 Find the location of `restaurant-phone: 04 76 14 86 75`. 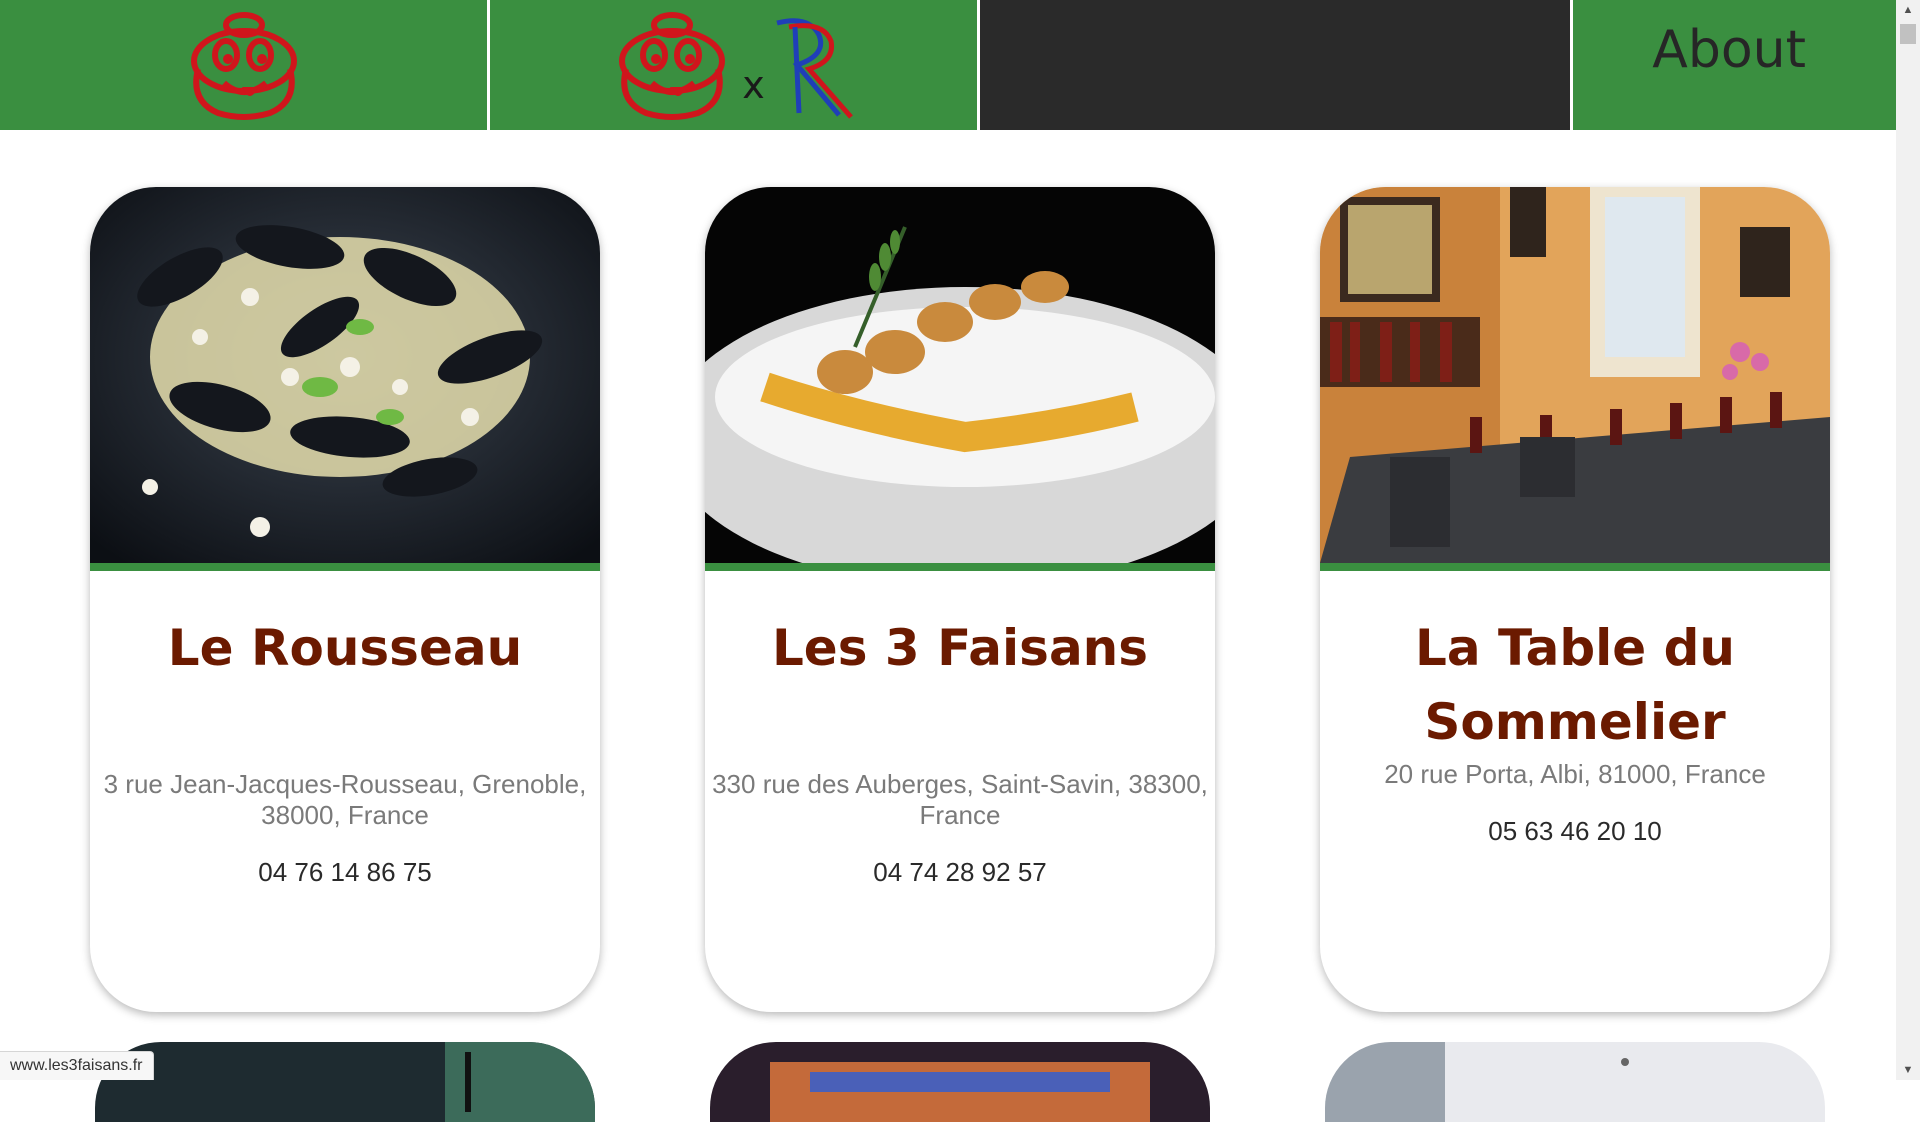

restaurant-phone: 04 76 14 86 75 is located at coordinates (345, 872).